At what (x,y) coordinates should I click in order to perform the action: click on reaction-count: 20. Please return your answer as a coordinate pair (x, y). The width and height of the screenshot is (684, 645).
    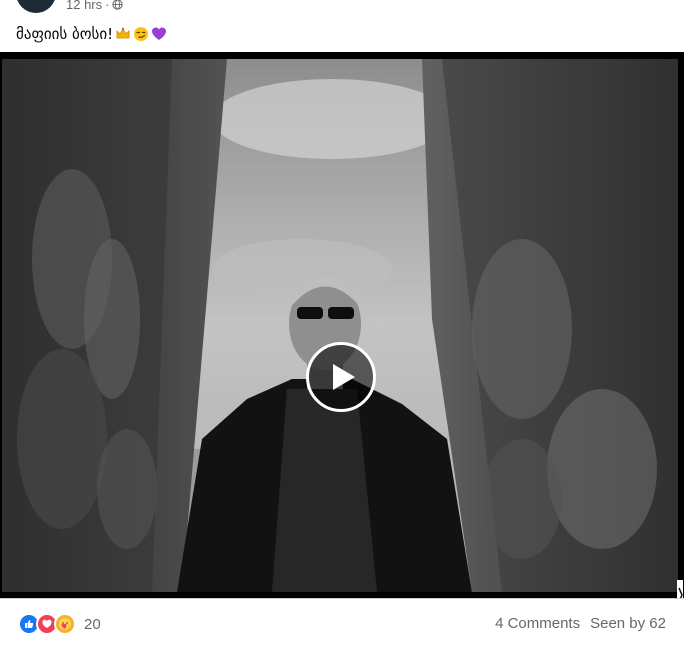
    Looking at the image, I should click on (92, 624).